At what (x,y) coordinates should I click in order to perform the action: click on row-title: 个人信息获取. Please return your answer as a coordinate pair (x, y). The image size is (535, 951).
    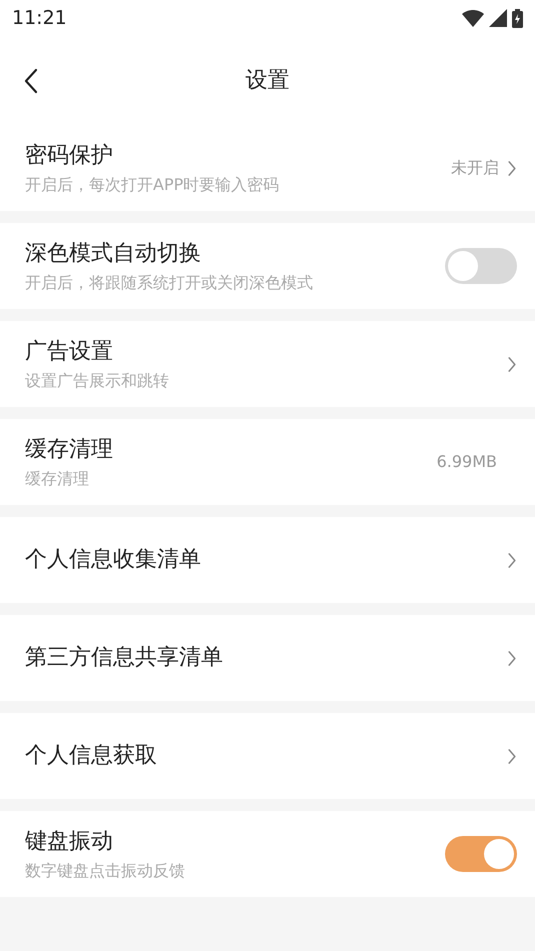
    Looking at the image, I should click on (91, 756).